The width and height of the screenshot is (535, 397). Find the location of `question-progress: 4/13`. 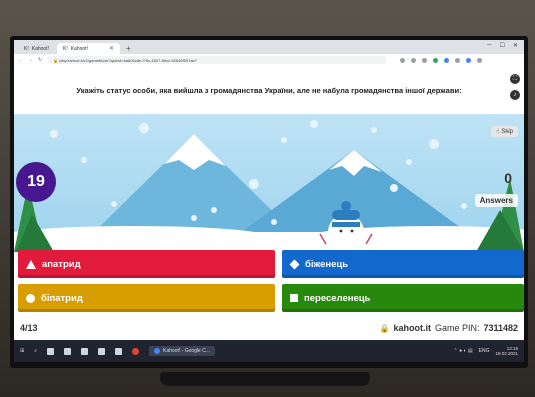

question-progress: 4/13 is located at coordinates (29, 328).